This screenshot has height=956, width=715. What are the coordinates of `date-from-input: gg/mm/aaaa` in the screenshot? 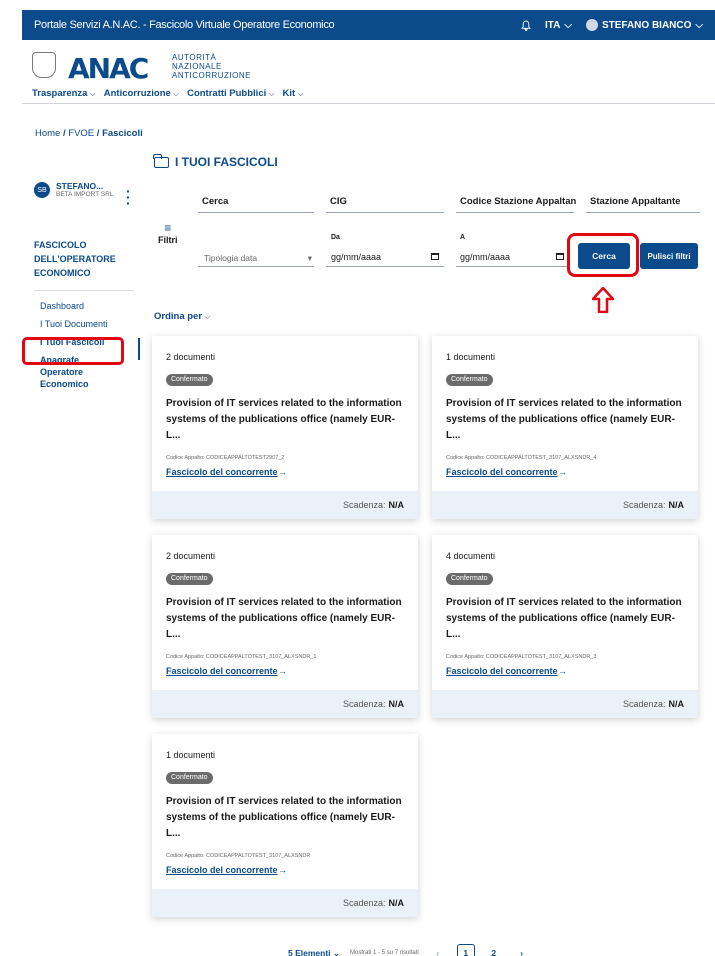 It's located at (385, 257).